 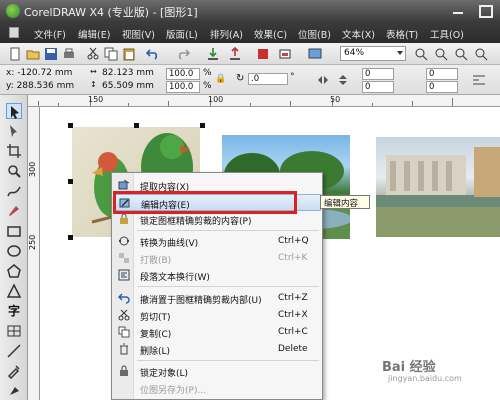 I want to click on redo-icon, so click(x=183, y=54).